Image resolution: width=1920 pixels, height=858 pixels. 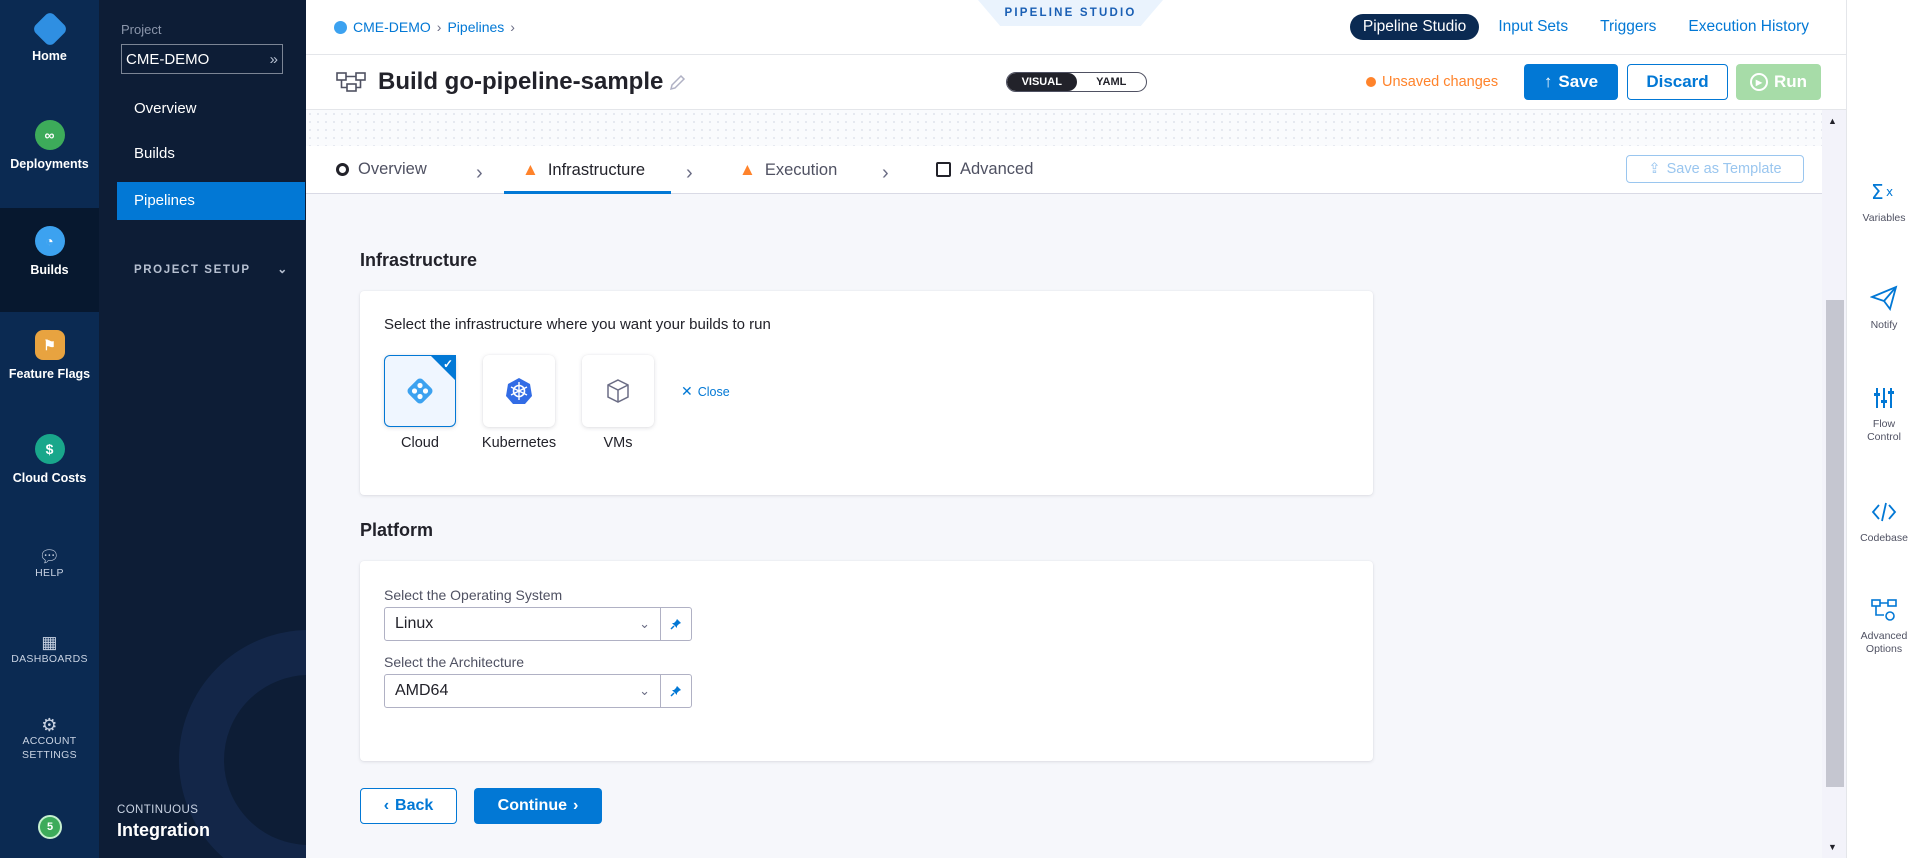 What do you see at coordinates (984, 169) in the screenshot?
I see `step-advanced: Advanced` at bounding box center [984, 169].